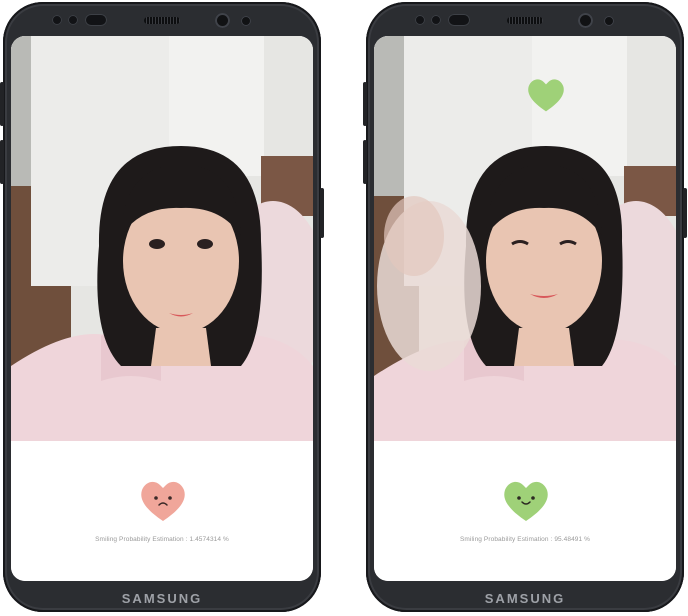 The height and width of the screenshot is (616, 688). I want to click on happy-heart-icon, so click(526, 501).